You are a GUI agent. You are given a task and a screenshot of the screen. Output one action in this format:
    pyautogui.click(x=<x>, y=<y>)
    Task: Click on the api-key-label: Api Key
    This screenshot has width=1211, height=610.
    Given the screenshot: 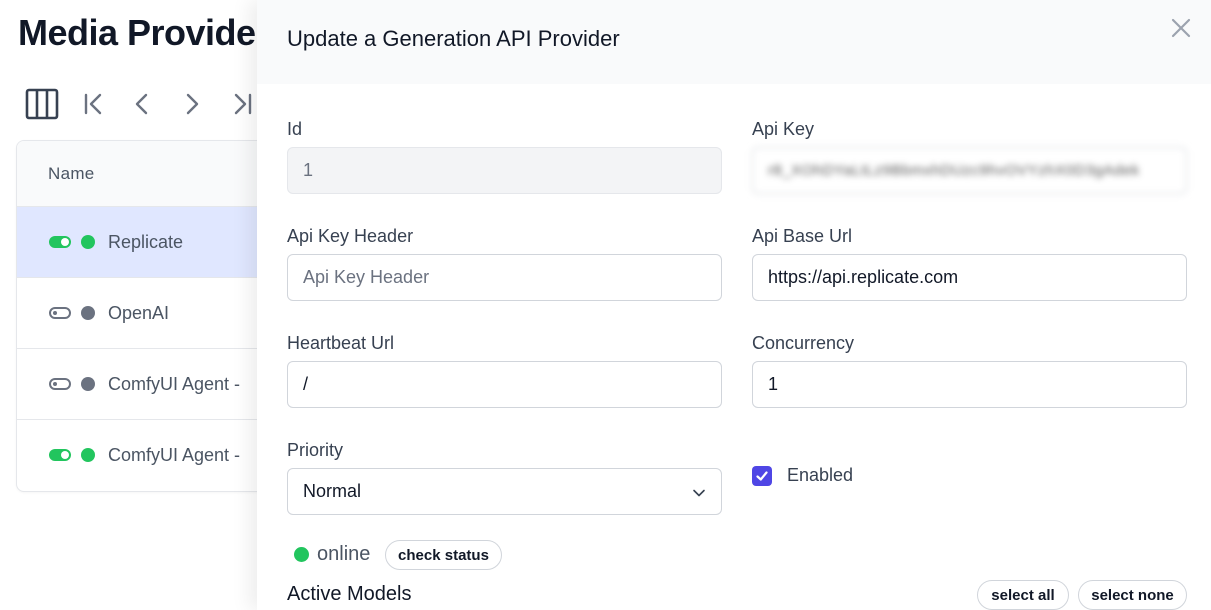 What is the action you would take?
    pyautogui.click(x=783, y=129)
    